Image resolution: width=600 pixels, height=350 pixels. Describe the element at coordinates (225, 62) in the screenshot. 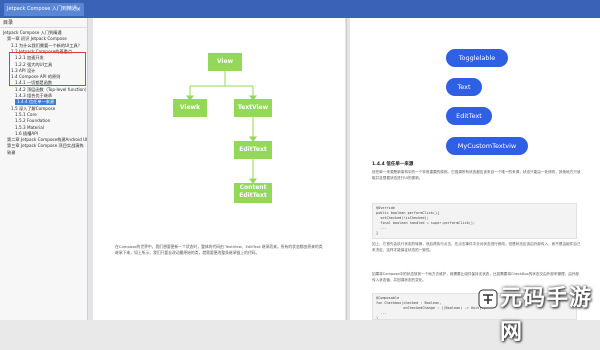

I see `diagram-node-view: View` at that location.